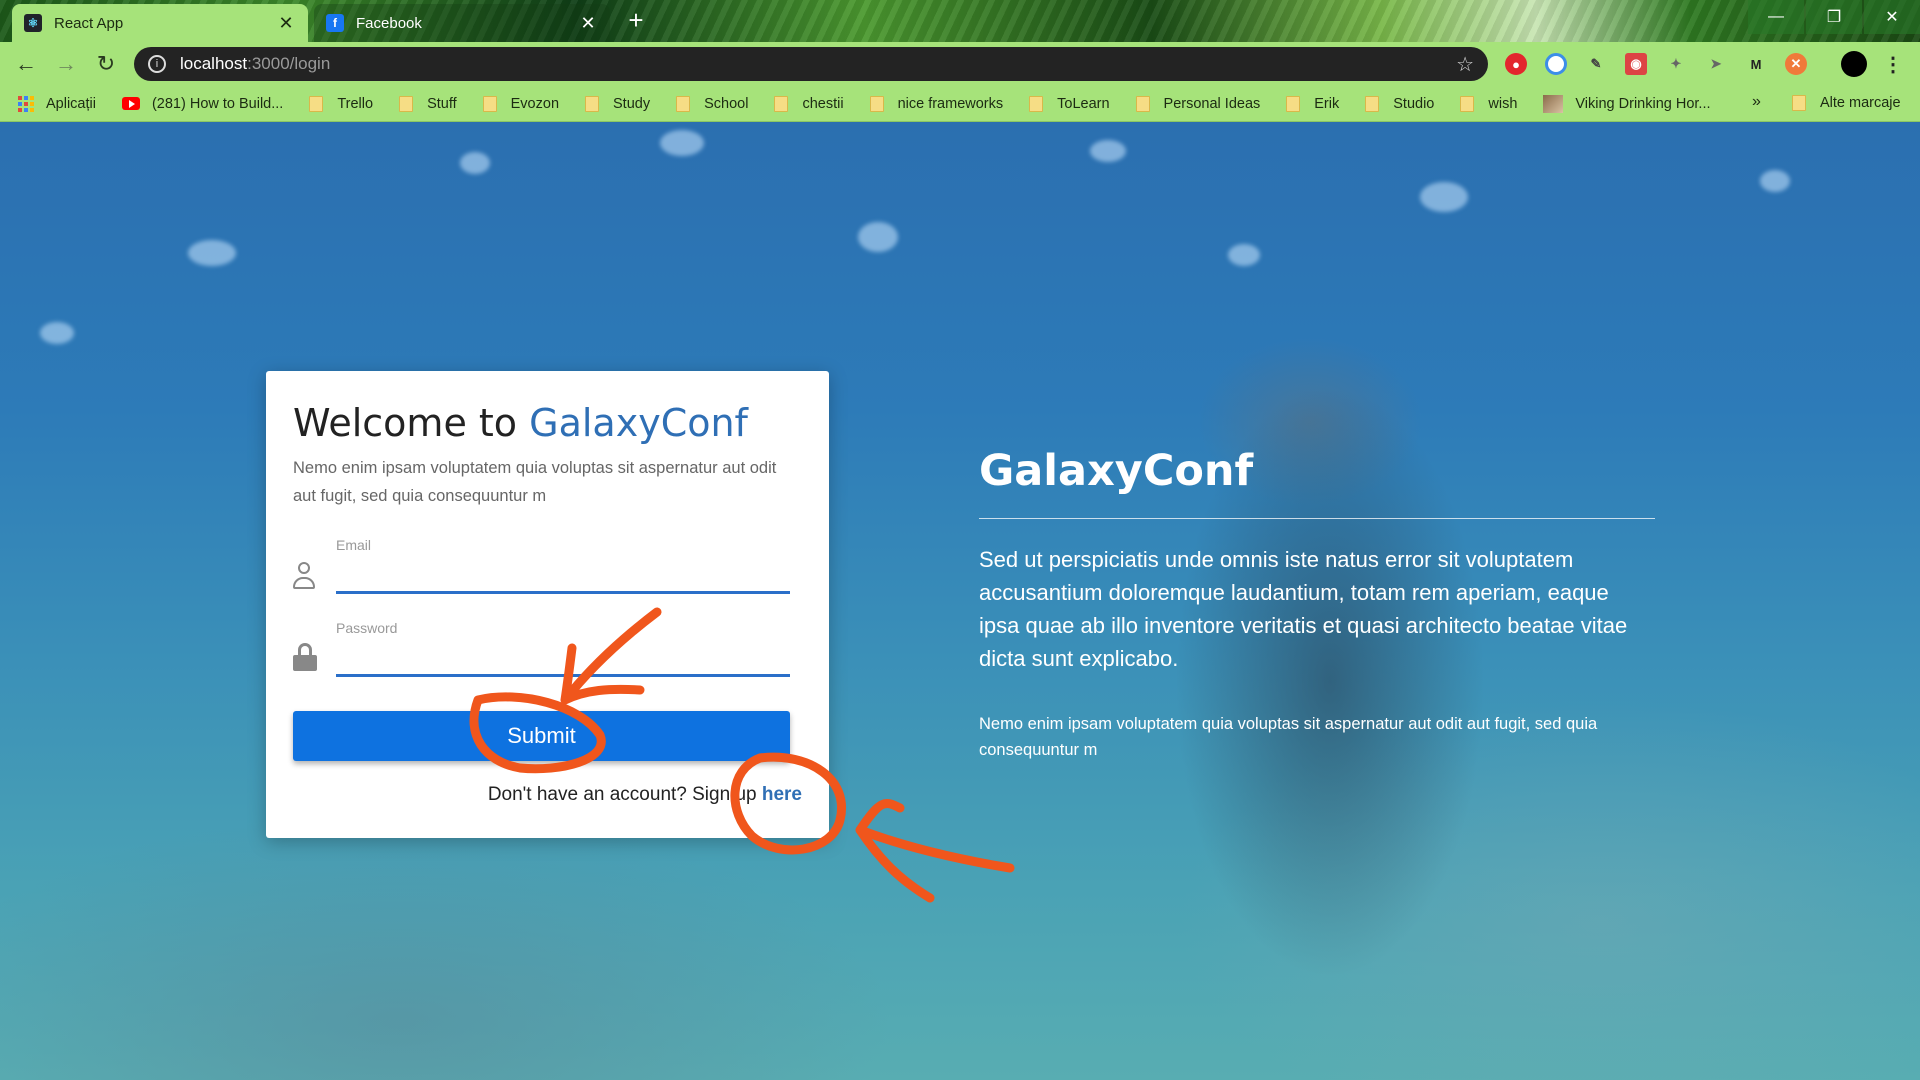  Describe the element at coordinates (624, 794) in the screenshot. I see `signup-text: Don't have an account? Sign up` at that location.